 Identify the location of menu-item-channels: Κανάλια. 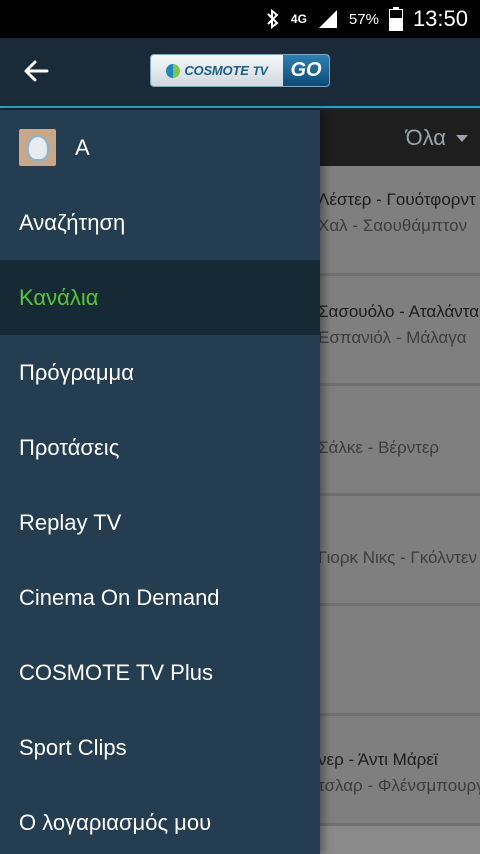
(160, 297).